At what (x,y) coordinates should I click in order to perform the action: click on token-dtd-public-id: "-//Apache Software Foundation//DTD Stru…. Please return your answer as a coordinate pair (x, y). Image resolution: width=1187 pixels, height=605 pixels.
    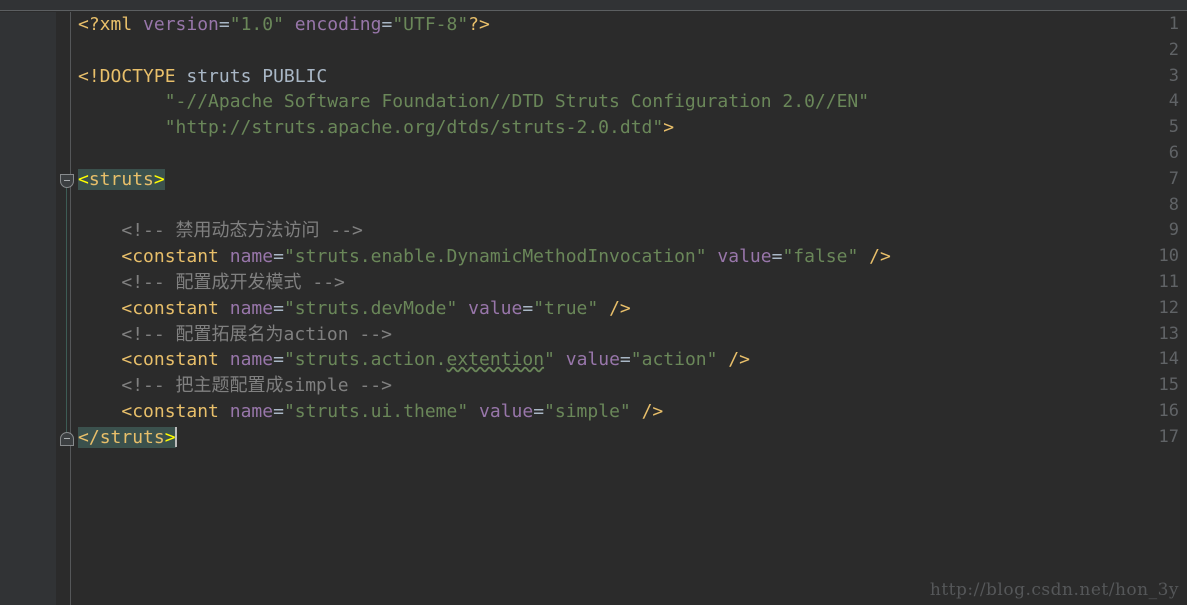
    Looking at the image, I should click on (517, 102).